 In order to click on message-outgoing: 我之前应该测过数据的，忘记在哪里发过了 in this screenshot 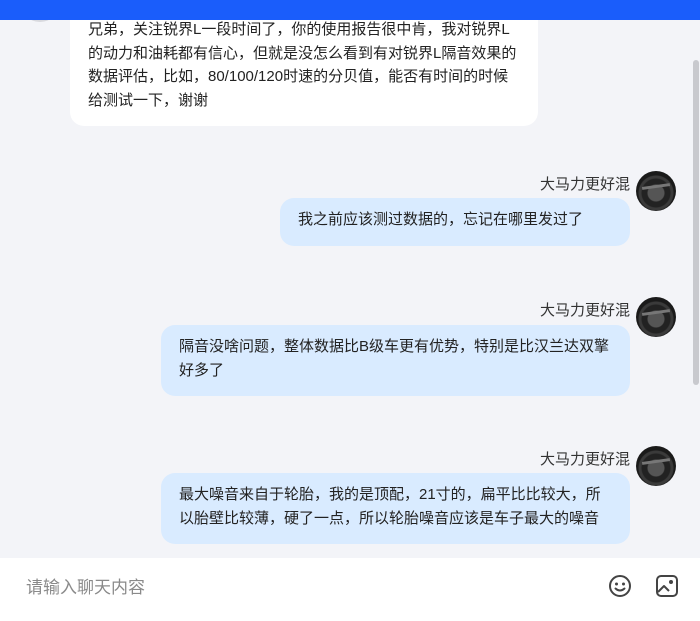, I will do `click(455, 222)`.